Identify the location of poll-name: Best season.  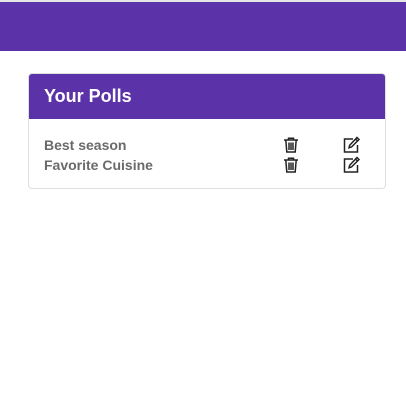
(85, 145).